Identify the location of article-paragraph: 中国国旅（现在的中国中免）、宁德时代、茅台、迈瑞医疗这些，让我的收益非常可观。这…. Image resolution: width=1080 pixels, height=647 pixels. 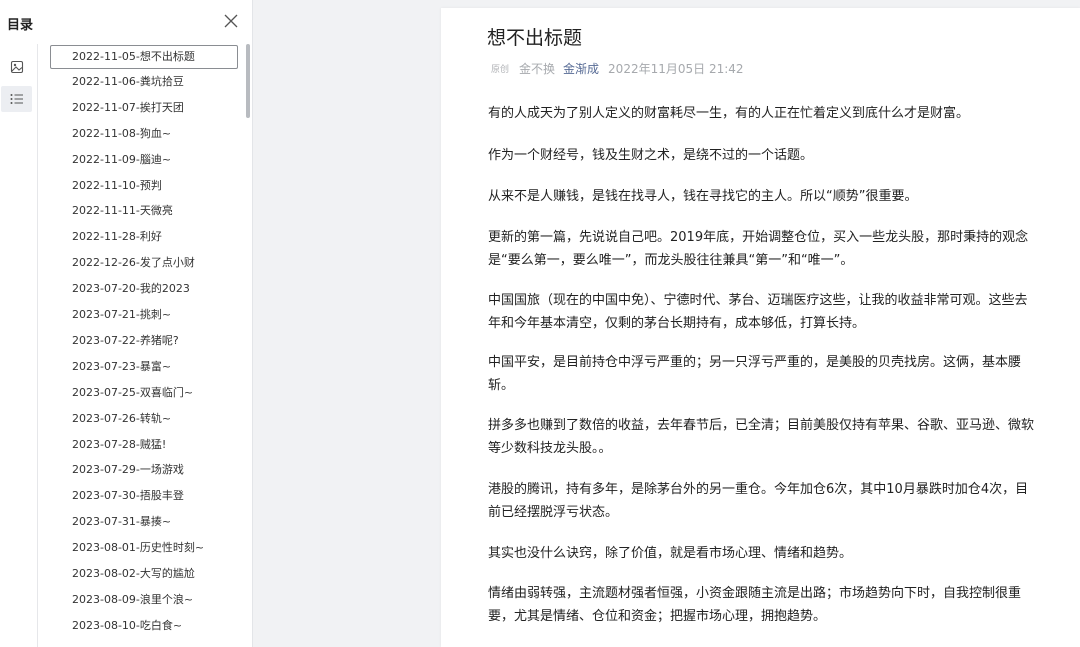
(758, 312).